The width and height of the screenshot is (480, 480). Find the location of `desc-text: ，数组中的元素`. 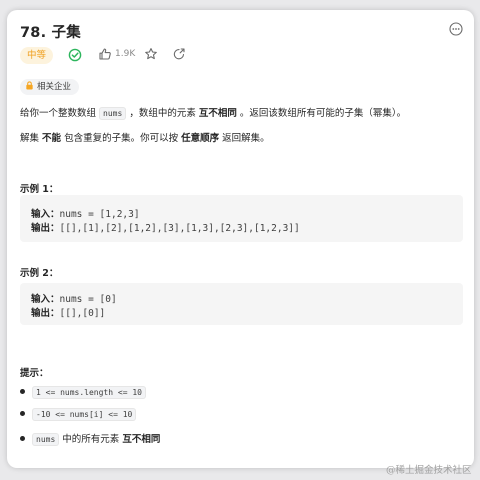

desc-text: ，数组中的元素 is located at coordinates (162, 113).